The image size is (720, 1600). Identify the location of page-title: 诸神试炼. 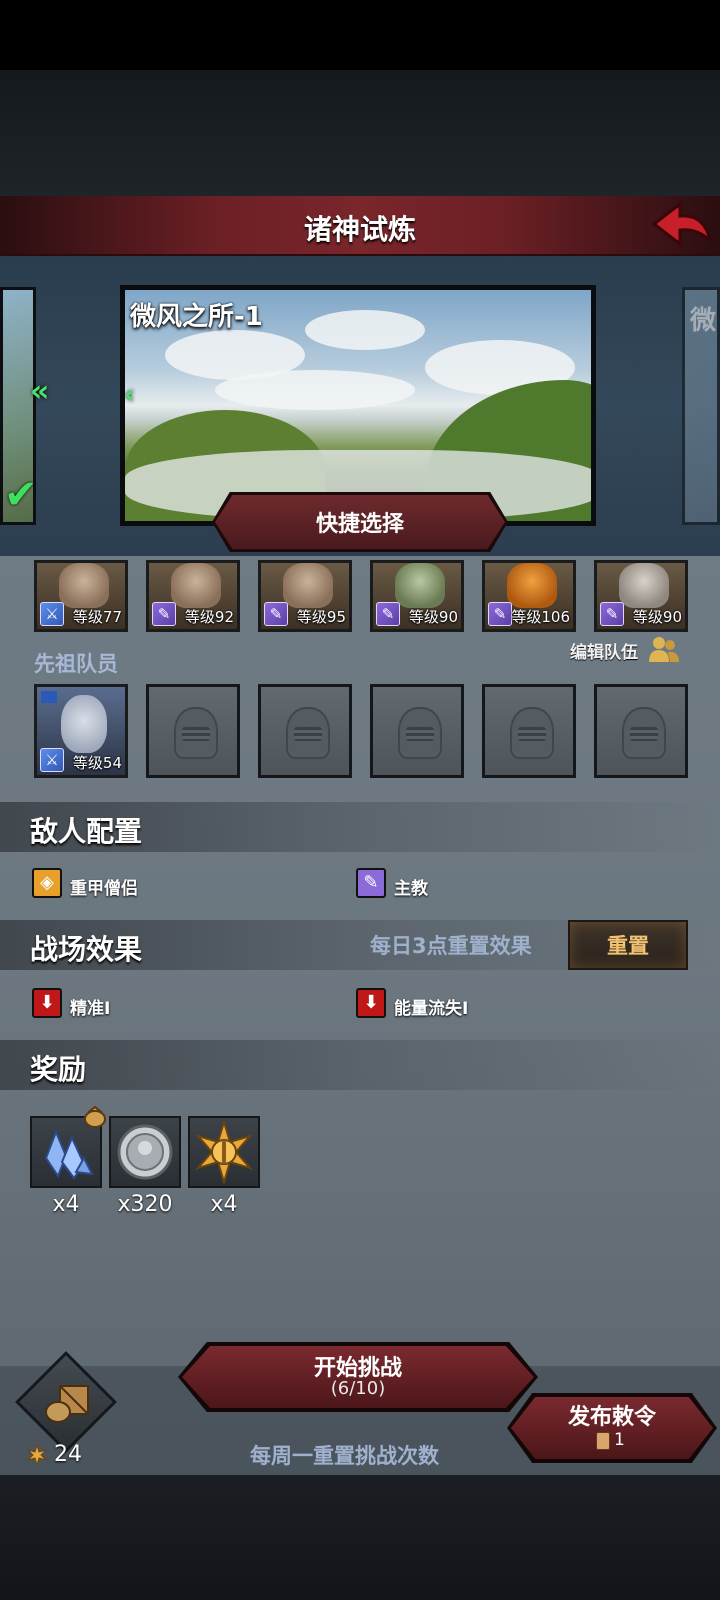
(359, 229).